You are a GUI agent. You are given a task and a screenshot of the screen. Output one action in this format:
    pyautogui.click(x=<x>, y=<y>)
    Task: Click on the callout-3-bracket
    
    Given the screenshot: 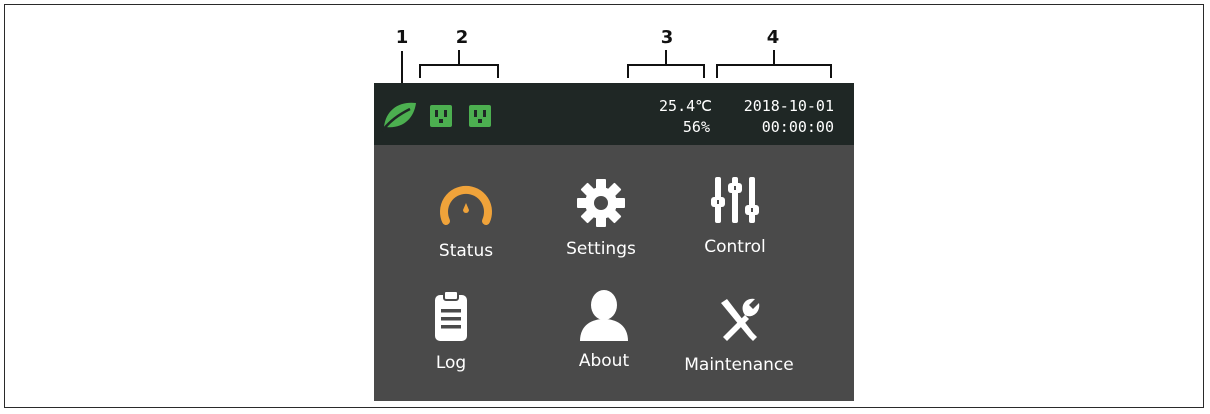 What is the action you would take?
    pyautogui.click(x=666, y=64)
    